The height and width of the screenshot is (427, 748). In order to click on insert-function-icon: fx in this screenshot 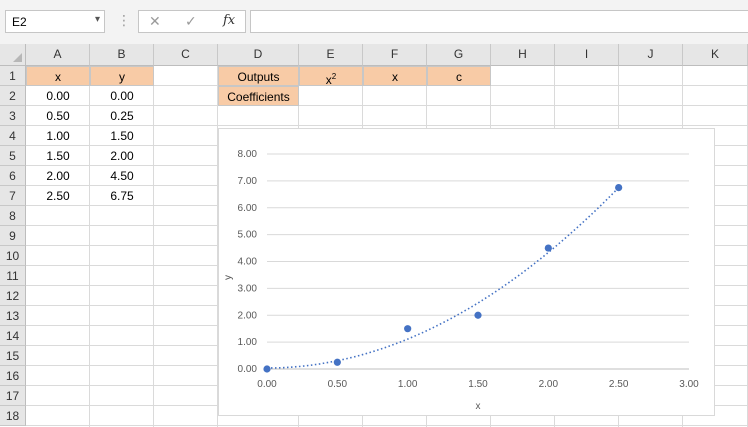, I will do `click(229, 20)`.